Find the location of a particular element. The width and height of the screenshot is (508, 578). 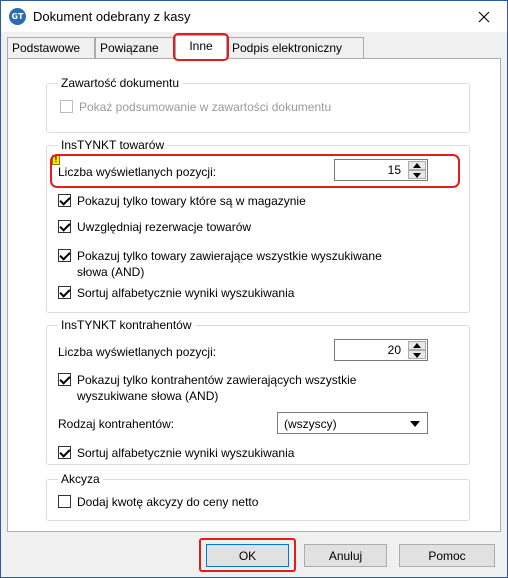

include-reservations-label: Uwzględniaj rezerwacje towarów is located at coordinates (164, 227).